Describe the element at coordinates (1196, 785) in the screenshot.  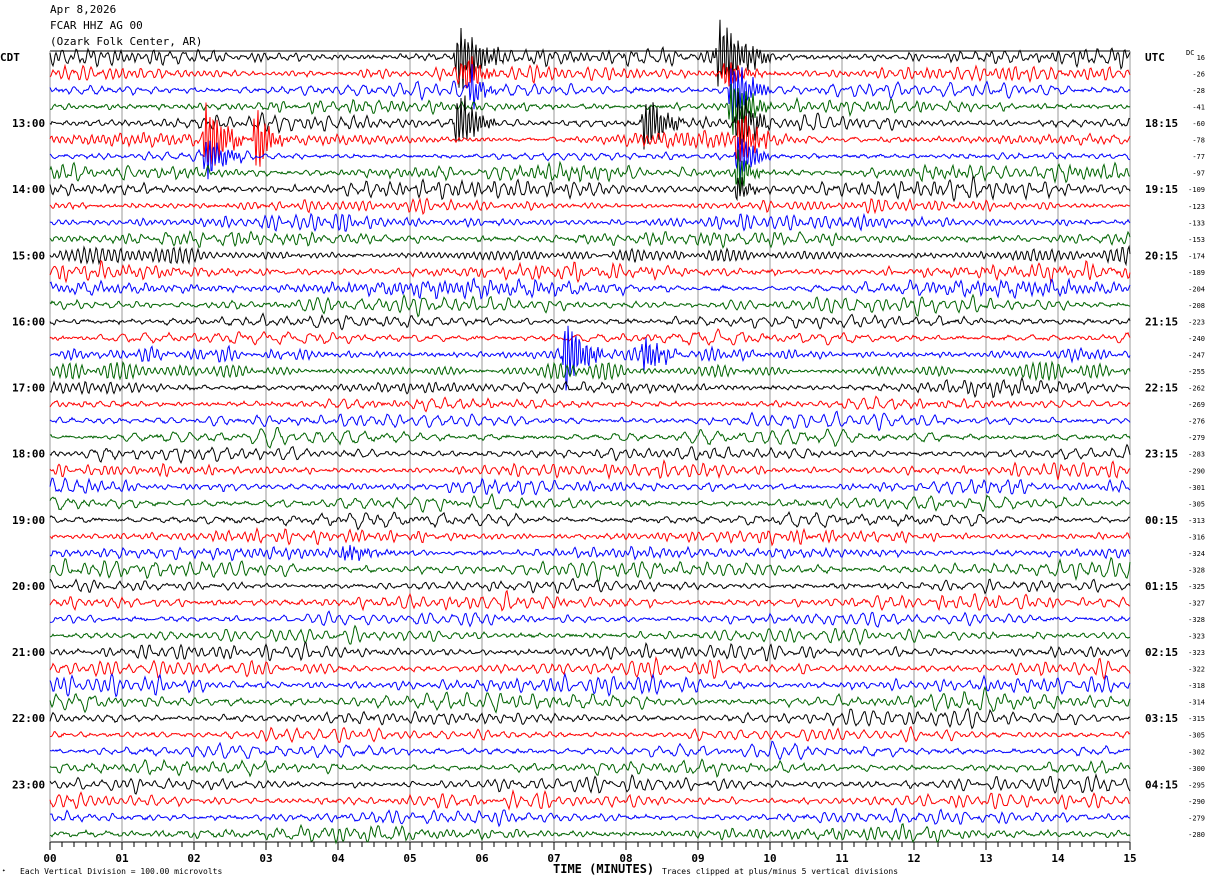
I see `dc-offset-label: -295` at that location.